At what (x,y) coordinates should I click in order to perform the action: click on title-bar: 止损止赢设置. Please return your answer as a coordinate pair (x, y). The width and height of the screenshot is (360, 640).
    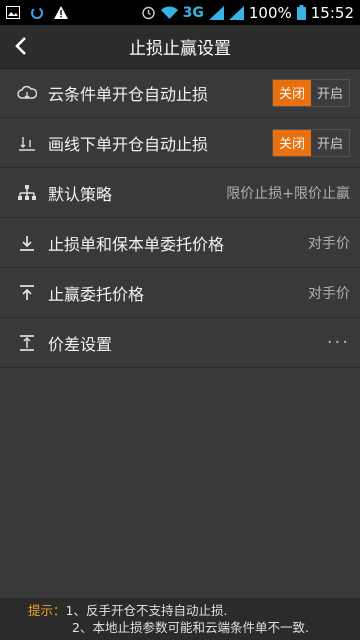
    Looking at the image, I should click on (180, 47).